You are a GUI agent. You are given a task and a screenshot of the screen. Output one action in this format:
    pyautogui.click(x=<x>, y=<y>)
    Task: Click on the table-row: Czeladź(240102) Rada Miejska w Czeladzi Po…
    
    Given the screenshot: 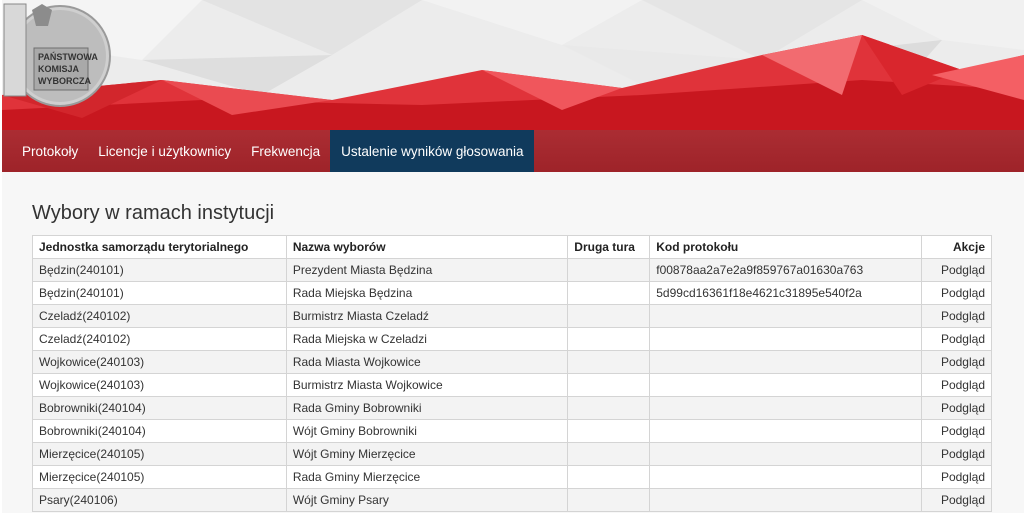 What is the action you would take?
    pyautogui.click(x=512, y=339)
    